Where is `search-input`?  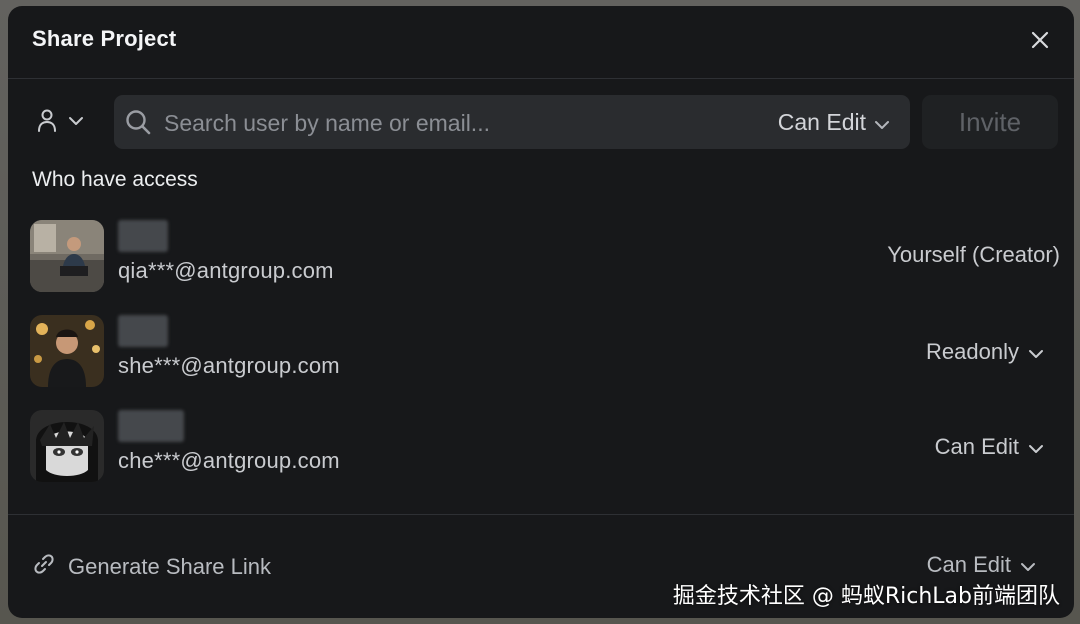
search-input is located at coordinates (444, 123).